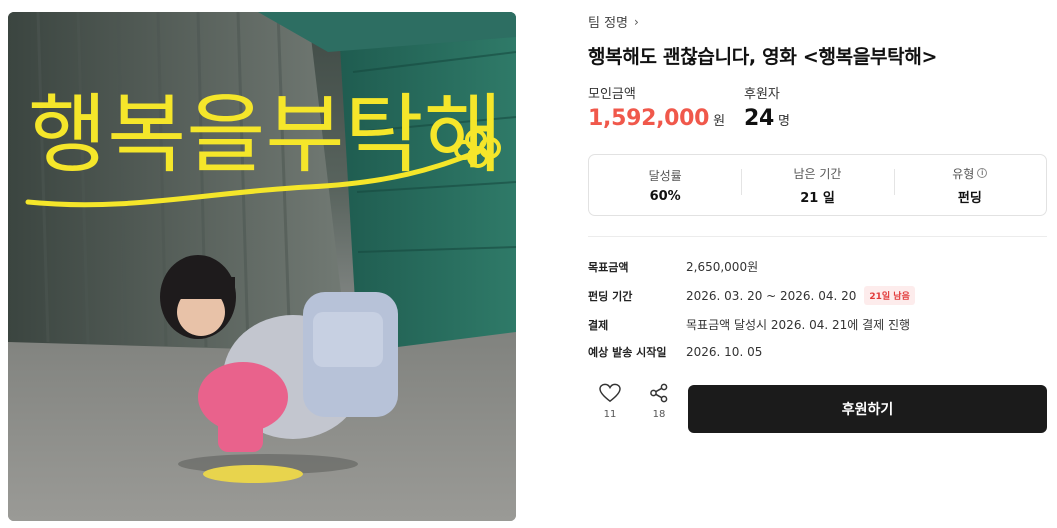  I want to click on poster-title-art: 행복을부탁해, so click(265, 135).